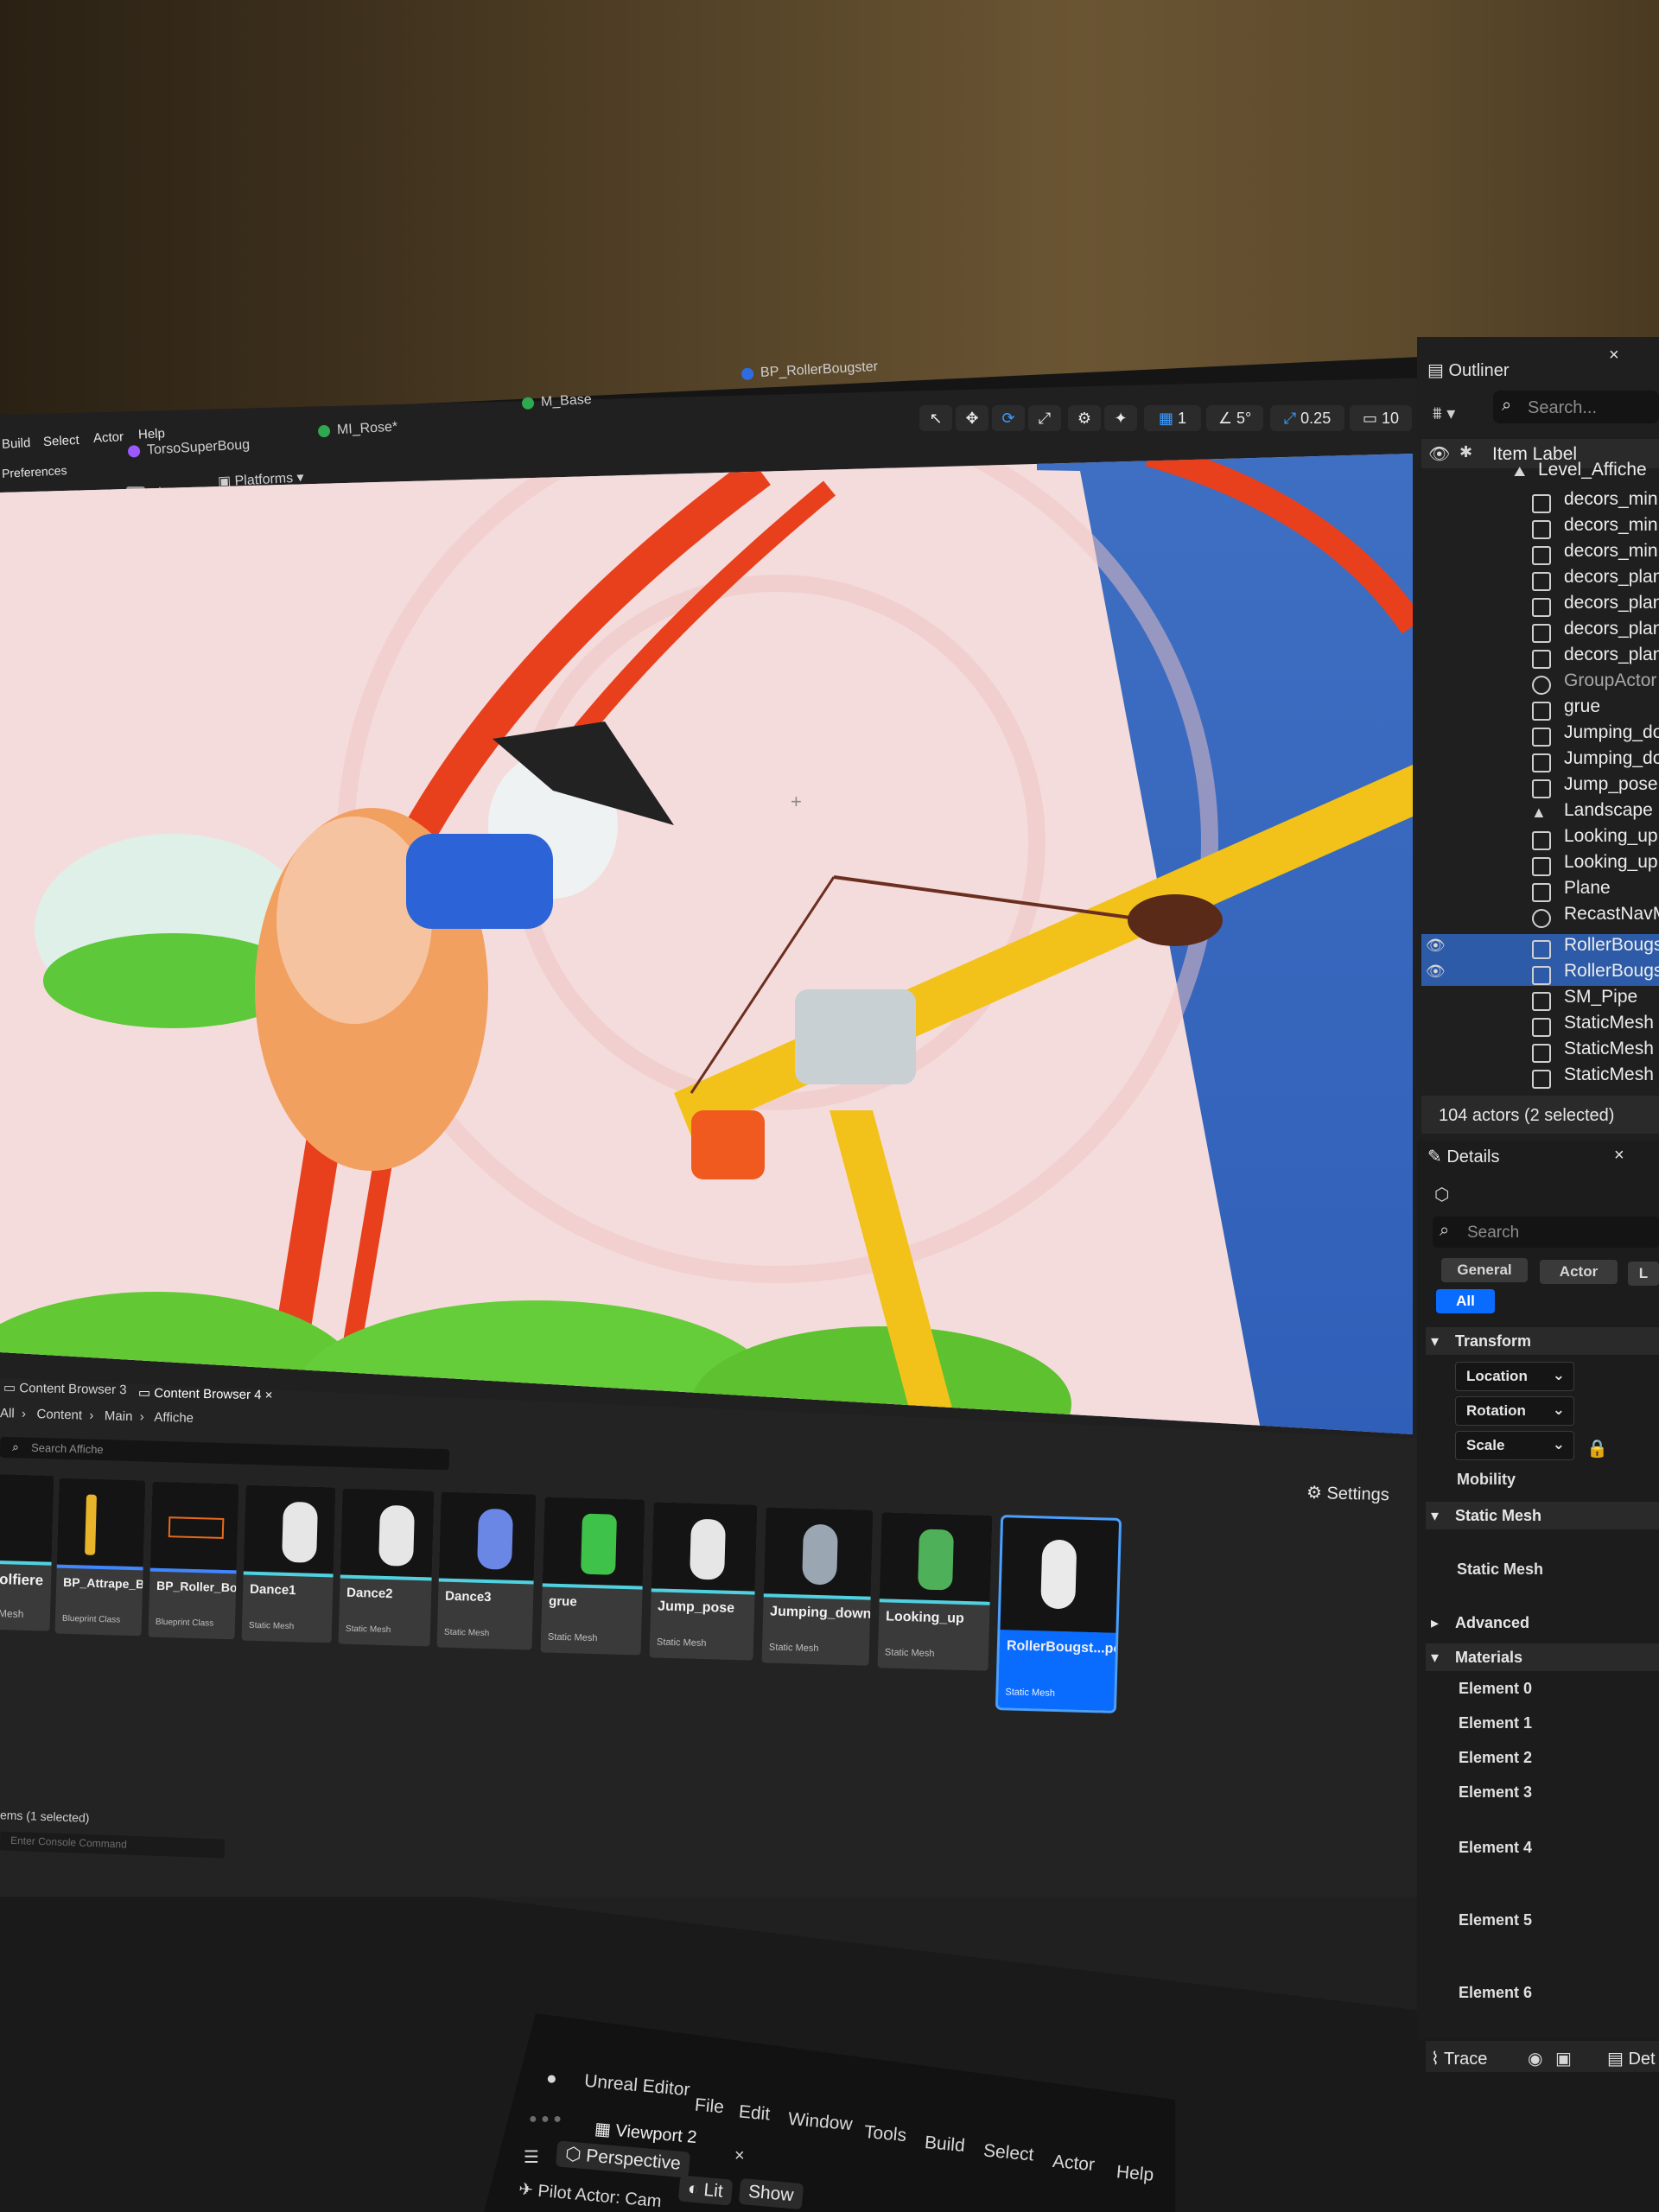  What do you see at coordinates (1008, 2153) in the screenshot?
I see `mac-menu-select: Select` at bounding box center [1008, 2153].